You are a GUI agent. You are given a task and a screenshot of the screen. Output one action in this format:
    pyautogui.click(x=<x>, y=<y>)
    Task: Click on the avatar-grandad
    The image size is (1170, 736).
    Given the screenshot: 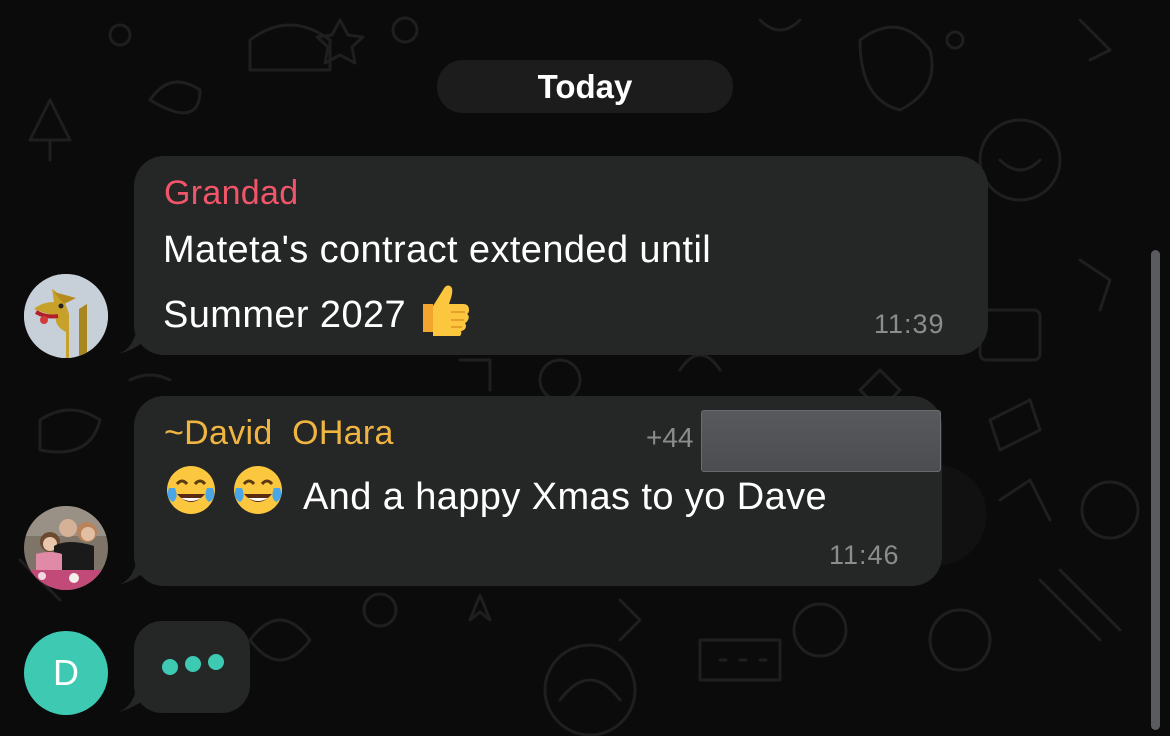 What is the action you would take?
    pyautogui.click(x=66, y=316)
    